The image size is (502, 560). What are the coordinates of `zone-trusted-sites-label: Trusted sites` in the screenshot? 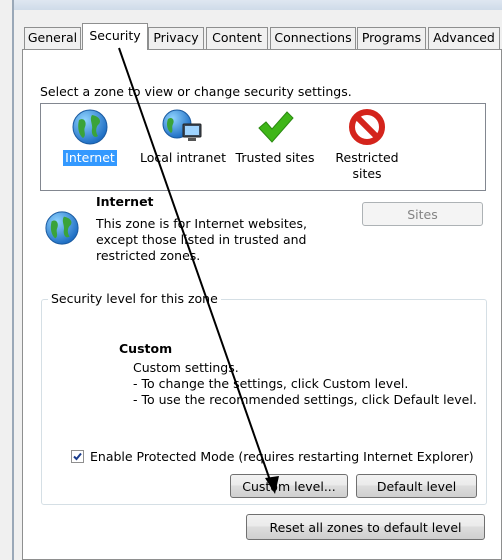 It's located at (275, 157).